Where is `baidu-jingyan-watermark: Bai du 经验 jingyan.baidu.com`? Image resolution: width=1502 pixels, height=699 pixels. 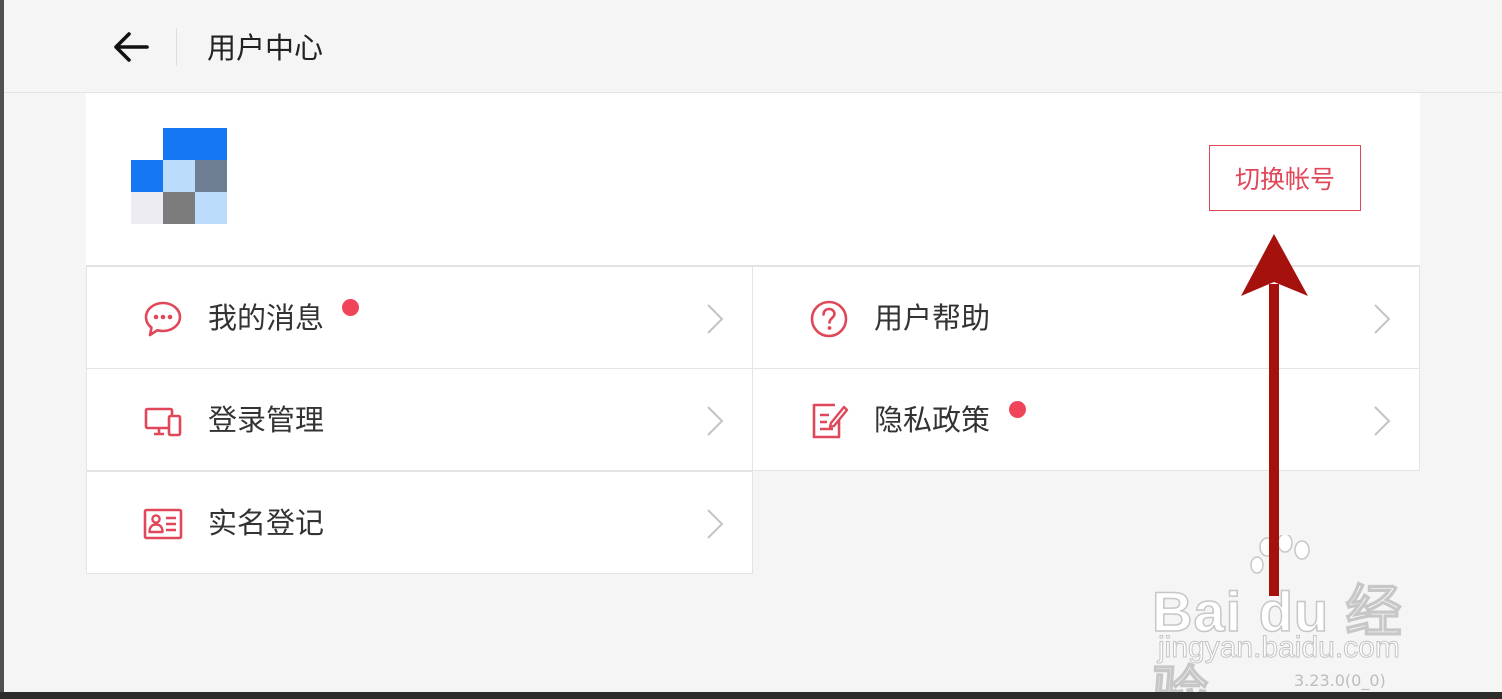 baidu-jingyan-watermark: Bai du 经验 jingyan.baidu.com is located at coordinates (1296, 613).